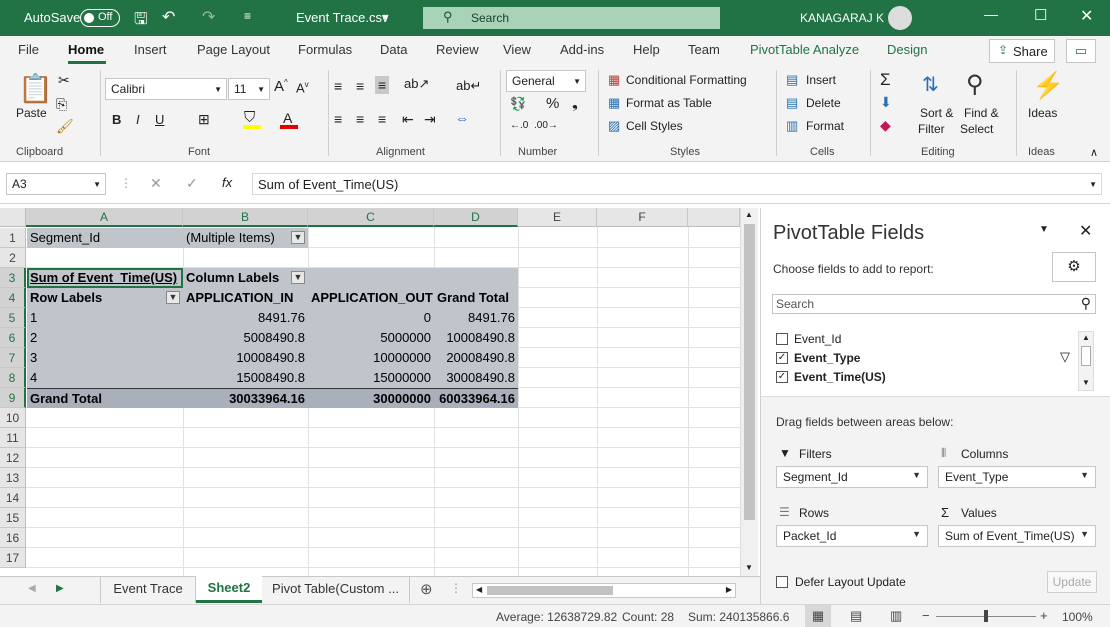 The height and width of the screenshot is (627, 1110). Describe the element at coordinates (571, 18) in the screenshot. I see `search-box: ⚲ Search` at that location.